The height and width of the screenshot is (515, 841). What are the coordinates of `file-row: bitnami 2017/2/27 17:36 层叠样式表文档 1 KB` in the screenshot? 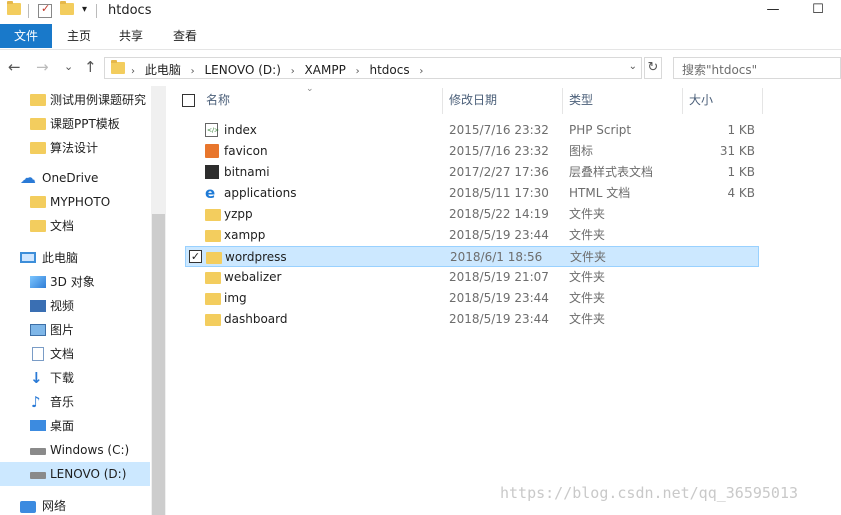 It's located at (472, 172).